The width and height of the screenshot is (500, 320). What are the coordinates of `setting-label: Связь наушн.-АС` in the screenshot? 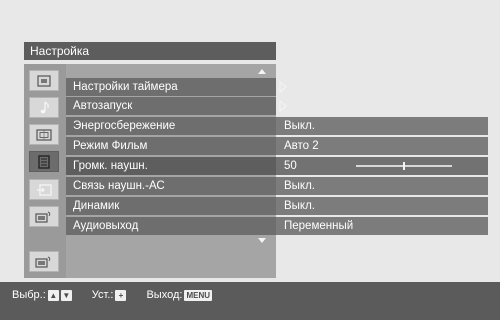 It's located at (171, 186).